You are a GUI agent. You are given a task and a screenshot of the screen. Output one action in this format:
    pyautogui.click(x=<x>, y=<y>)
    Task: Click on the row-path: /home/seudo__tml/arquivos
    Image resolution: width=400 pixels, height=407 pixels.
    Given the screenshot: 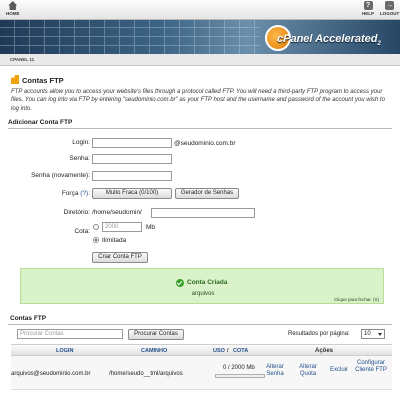 What is the action you would take?
    pyautogui.click(x=146, y=374)
    